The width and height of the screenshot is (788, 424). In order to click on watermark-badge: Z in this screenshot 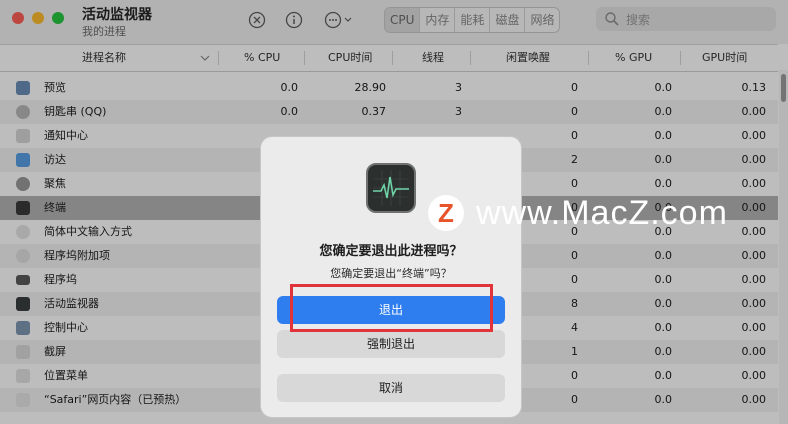, I will do `click(446, 213)`.